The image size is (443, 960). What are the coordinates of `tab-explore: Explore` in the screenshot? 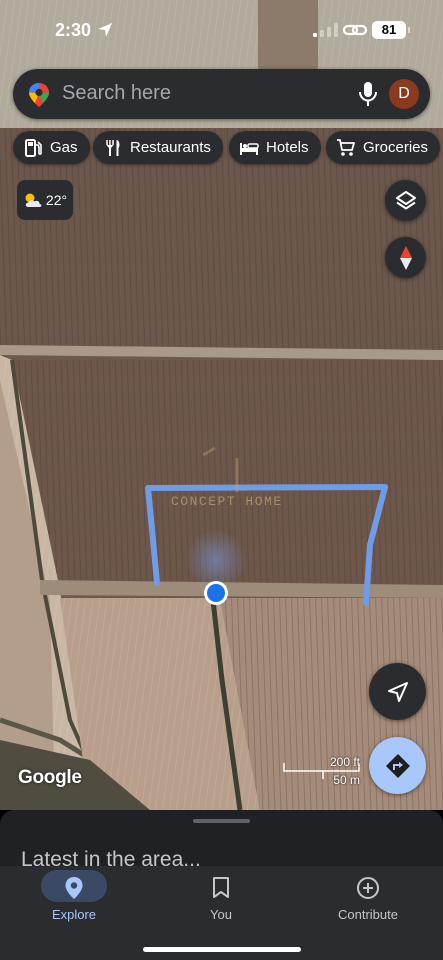 It's located at (74, 896).